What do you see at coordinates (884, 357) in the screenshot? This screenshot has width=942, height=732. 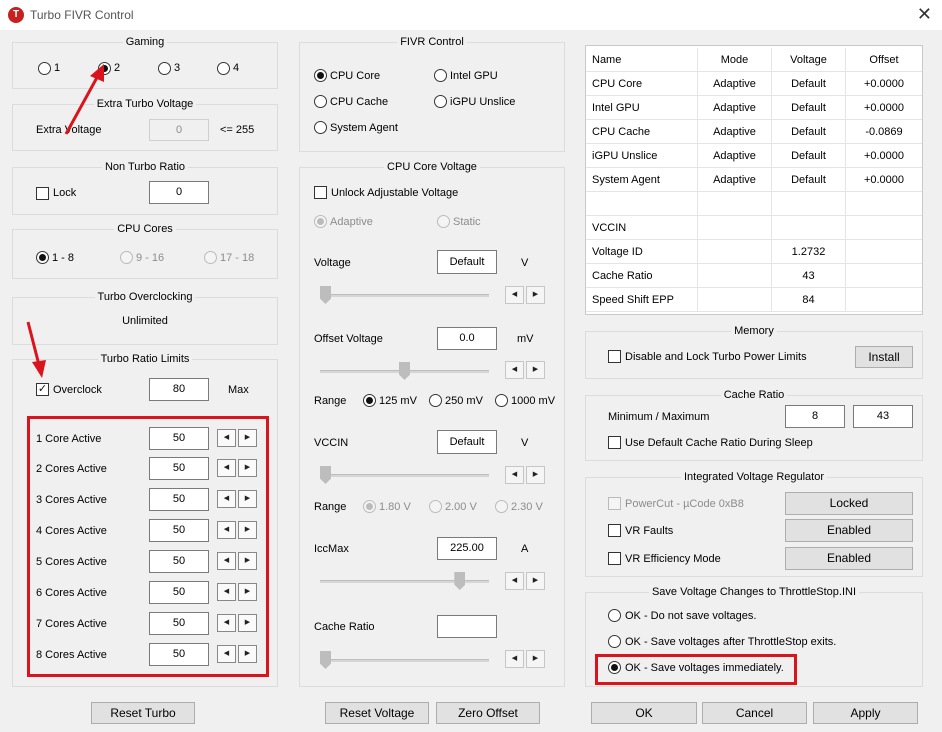 I see `install-button: Install` at bounding box center [884, 357].